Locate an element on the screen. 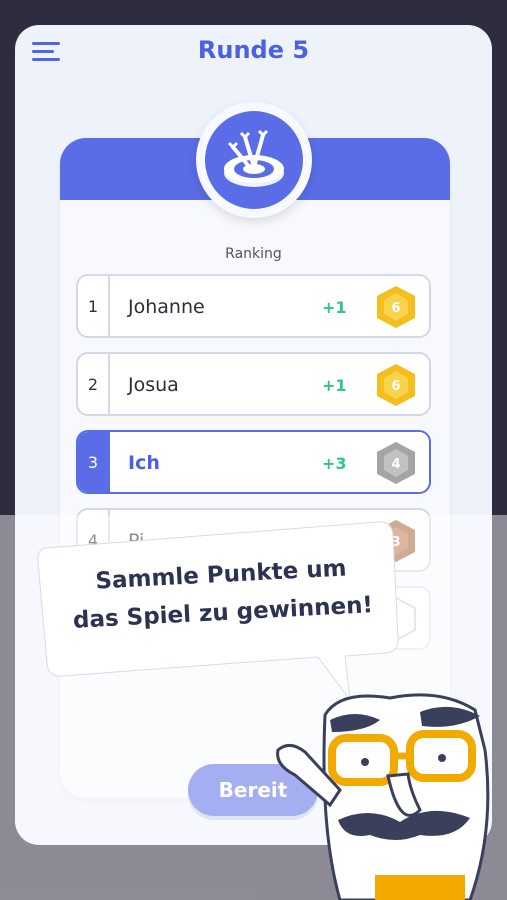 The height and width of the screenshot is (900, 507). points-delta: +3 is located at coordinates (334, 463).